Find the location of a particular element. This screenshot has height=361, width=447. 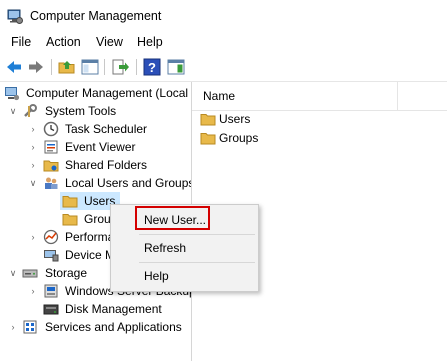

event-viewer-icon is located at coordinates (51, 147).